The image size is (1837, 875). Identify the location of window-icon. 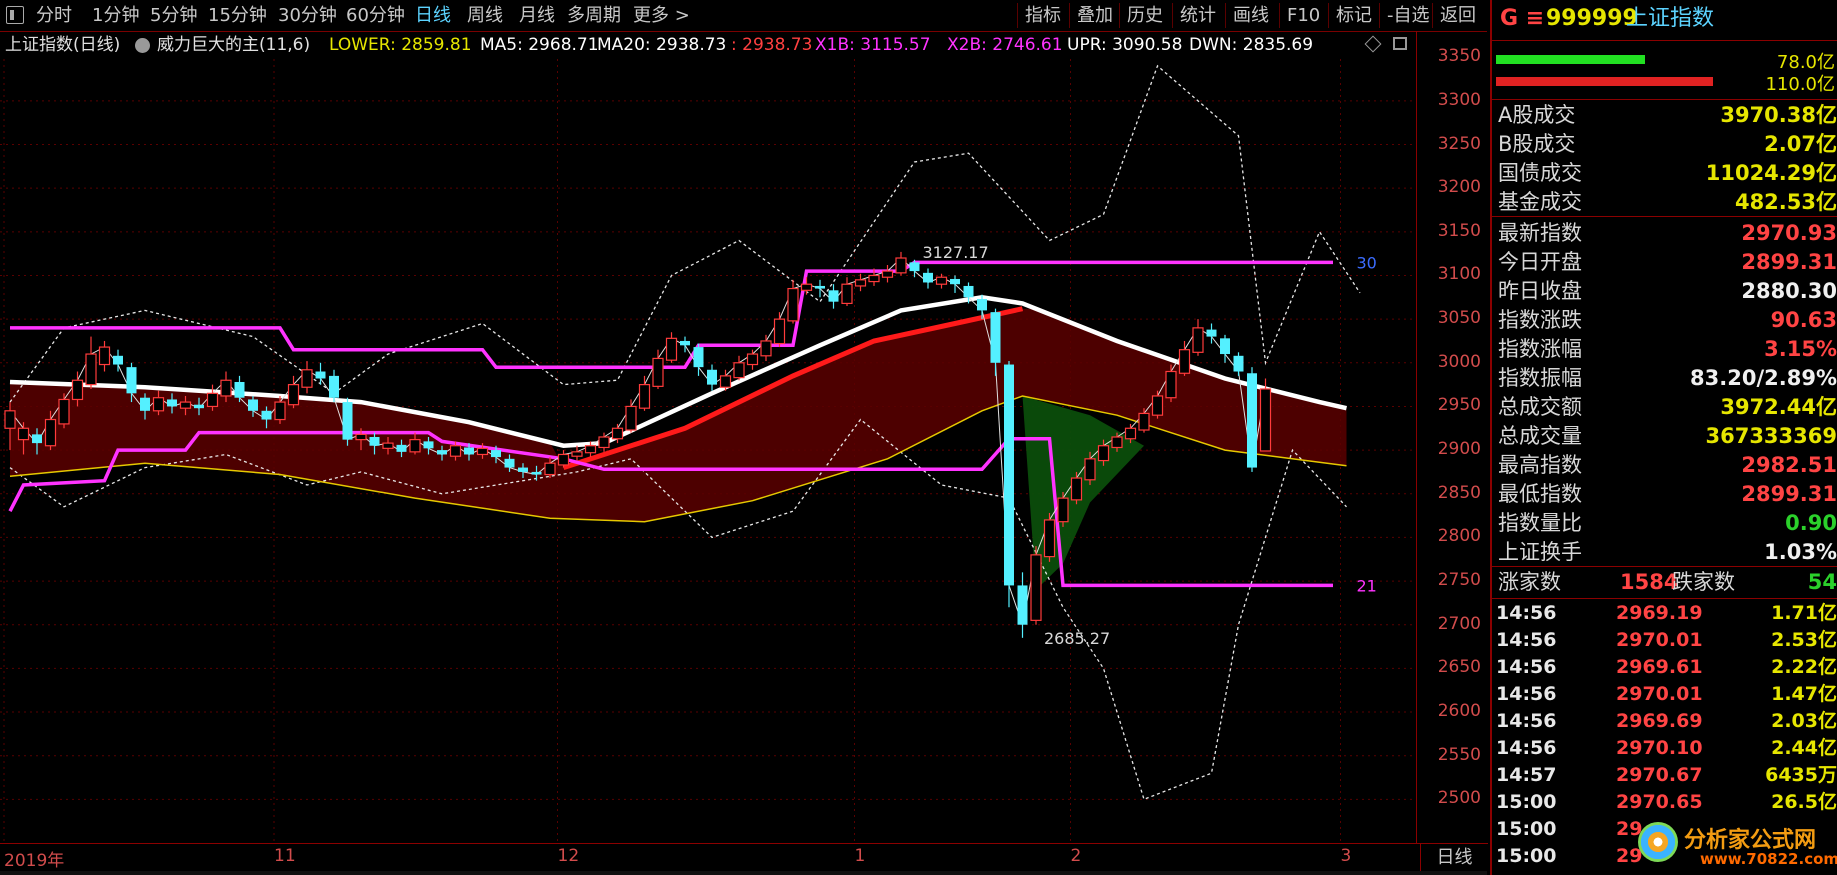
(1400, 43).